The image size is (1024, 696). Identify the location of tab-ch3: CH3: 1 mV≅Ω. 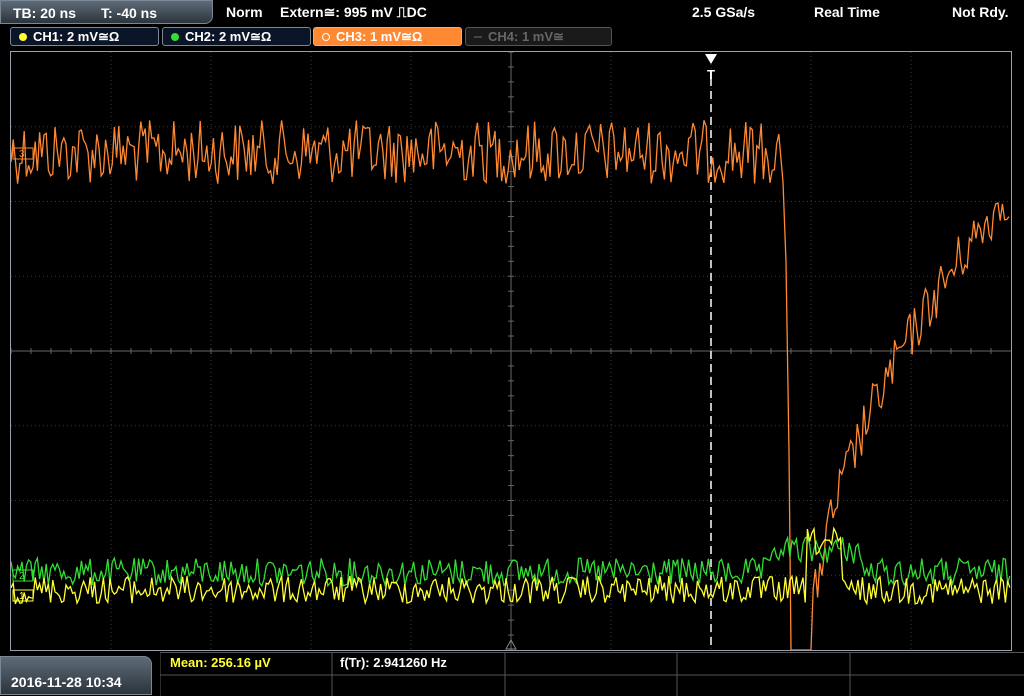
(387, 36).